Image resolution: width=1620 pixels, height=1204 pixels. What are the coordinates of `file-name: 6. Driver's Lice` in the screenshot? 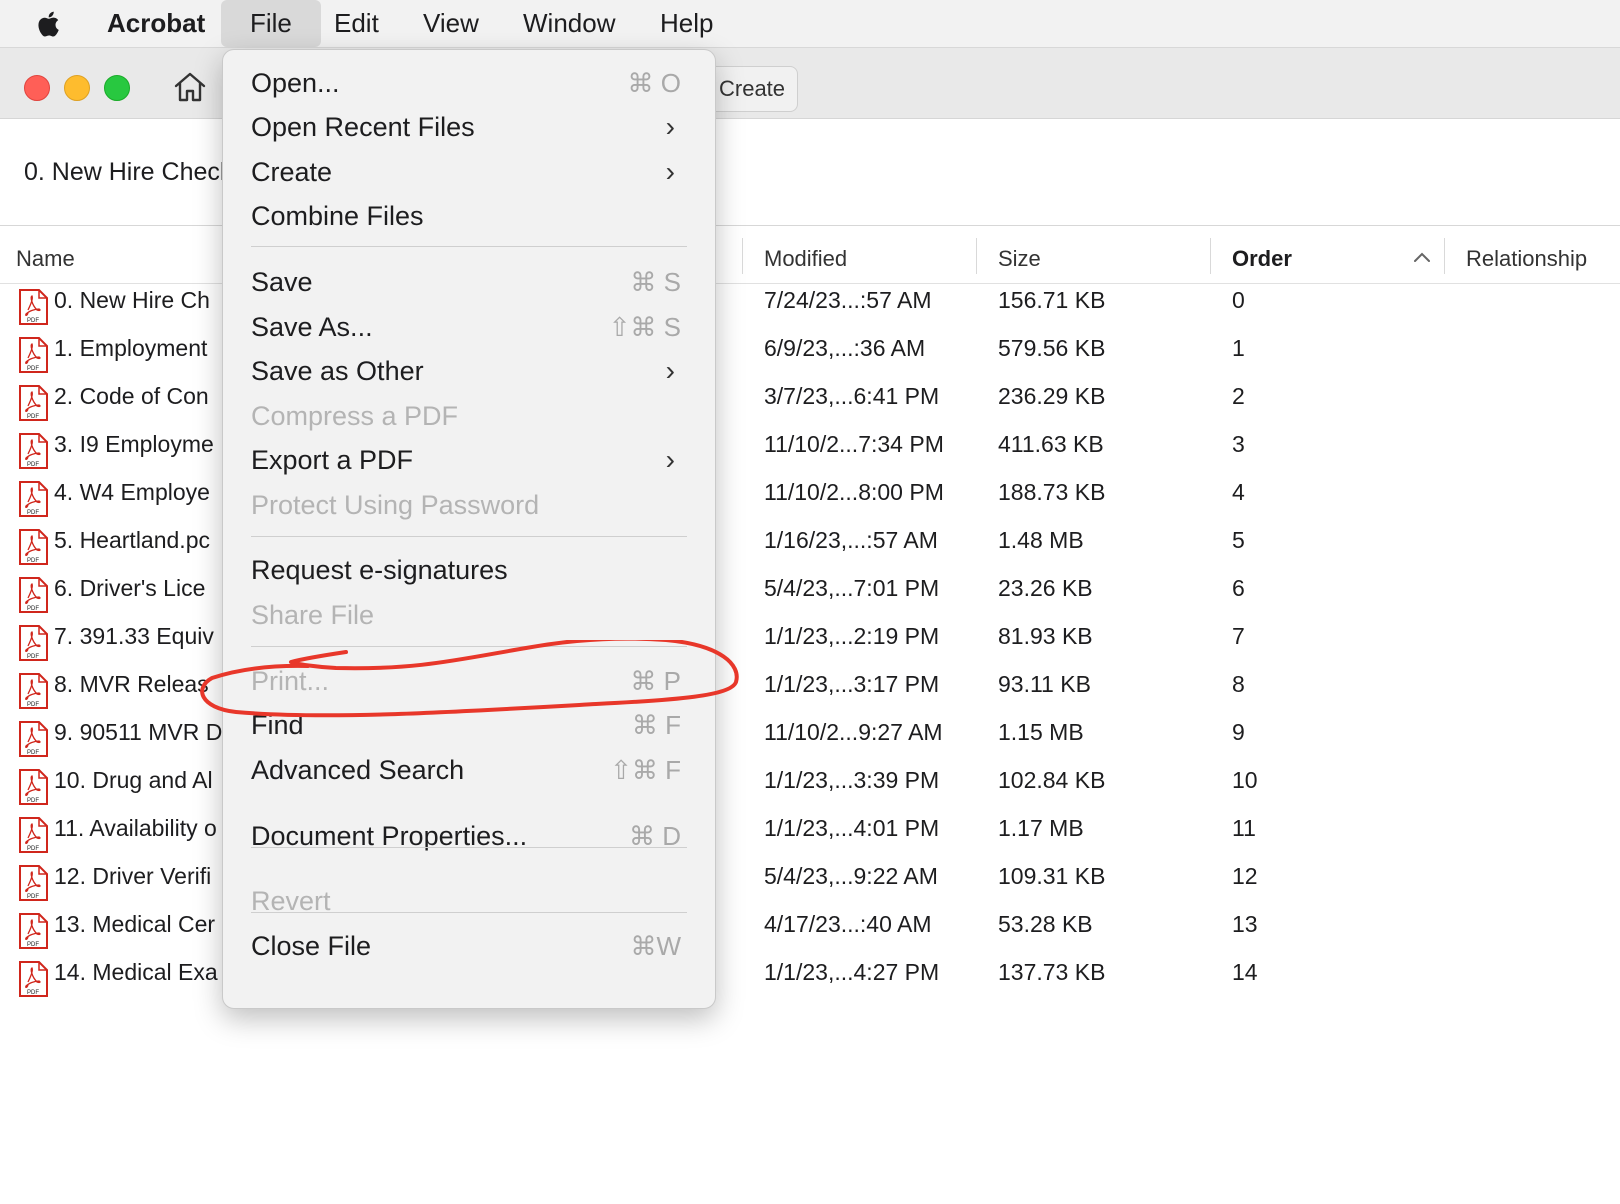 It's located at (130, 588).